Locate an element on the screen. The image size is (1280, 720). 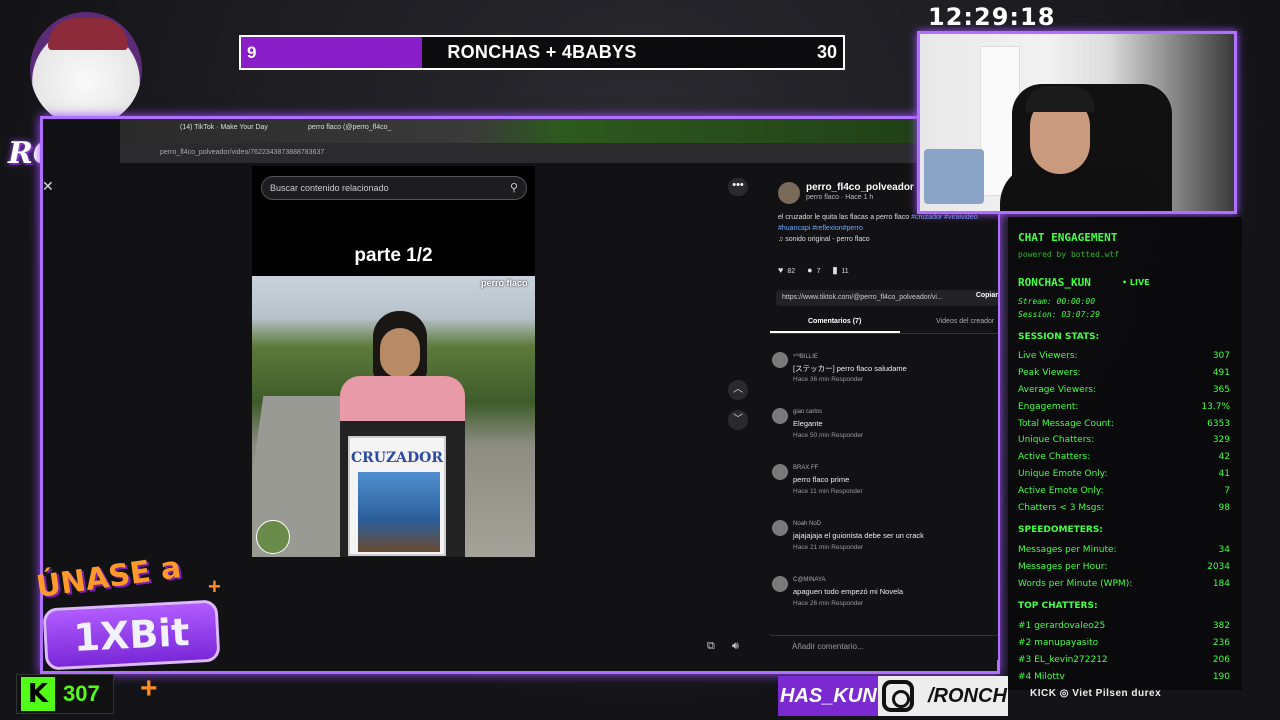
tab-creator-videos: Videos del creador is located at coordinates (965, 321).